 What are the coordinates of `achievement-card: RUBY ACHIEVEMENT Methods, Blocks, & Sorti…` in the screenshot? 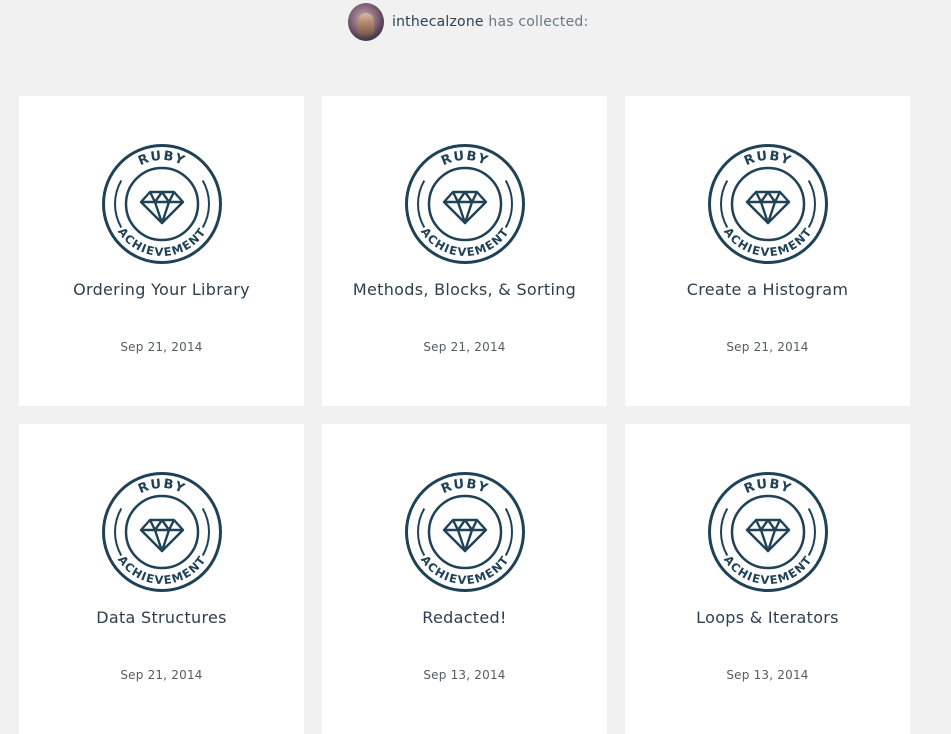 It's located at (464, 251).